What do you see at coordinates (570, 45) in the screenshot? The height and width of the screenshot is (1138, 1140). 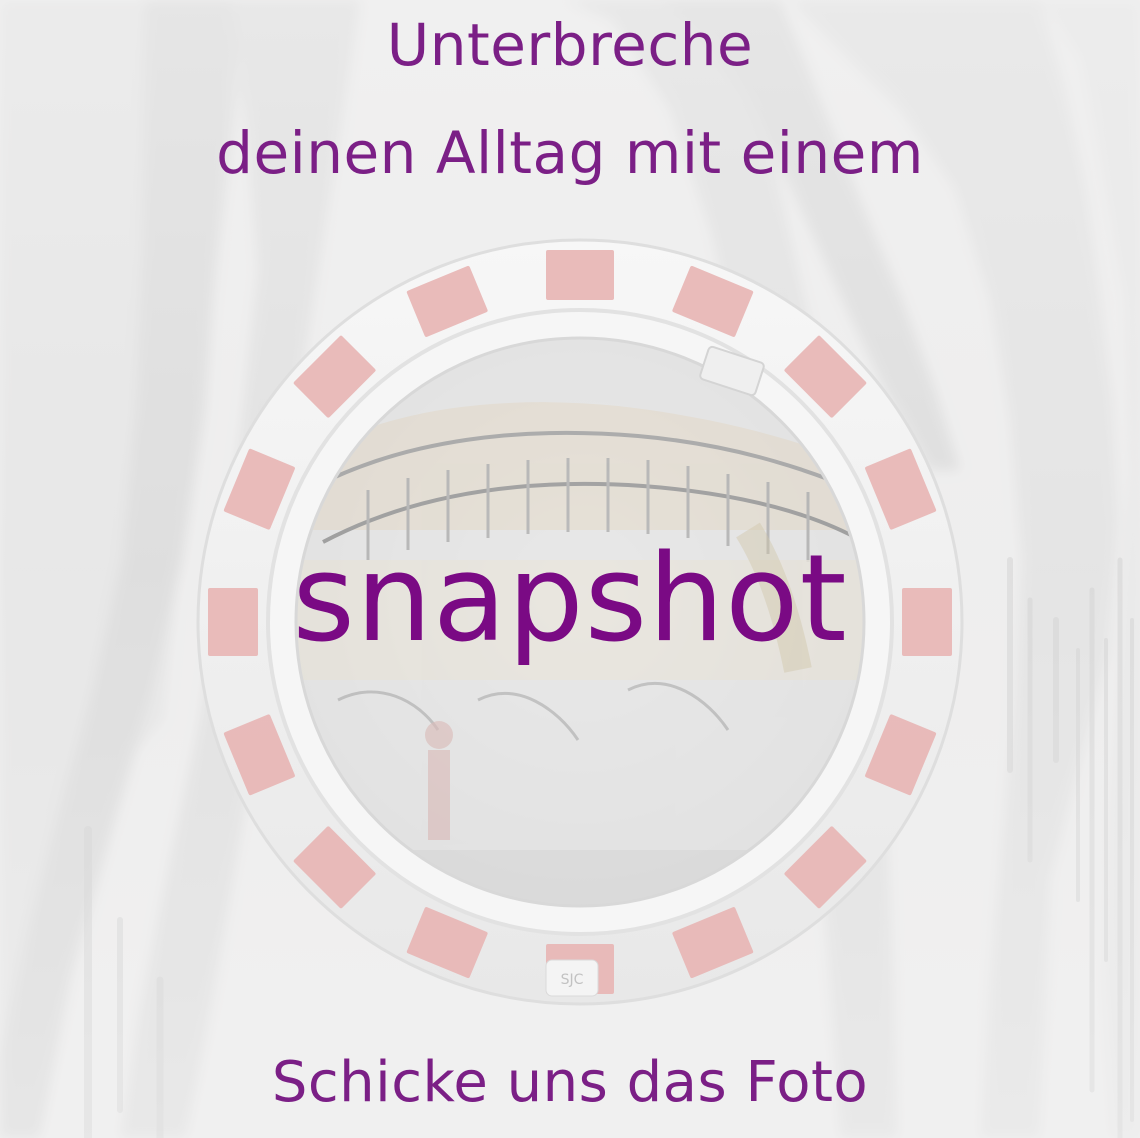 I see `headline-line-1: Unterbreche` at bounding box center [570, 45].